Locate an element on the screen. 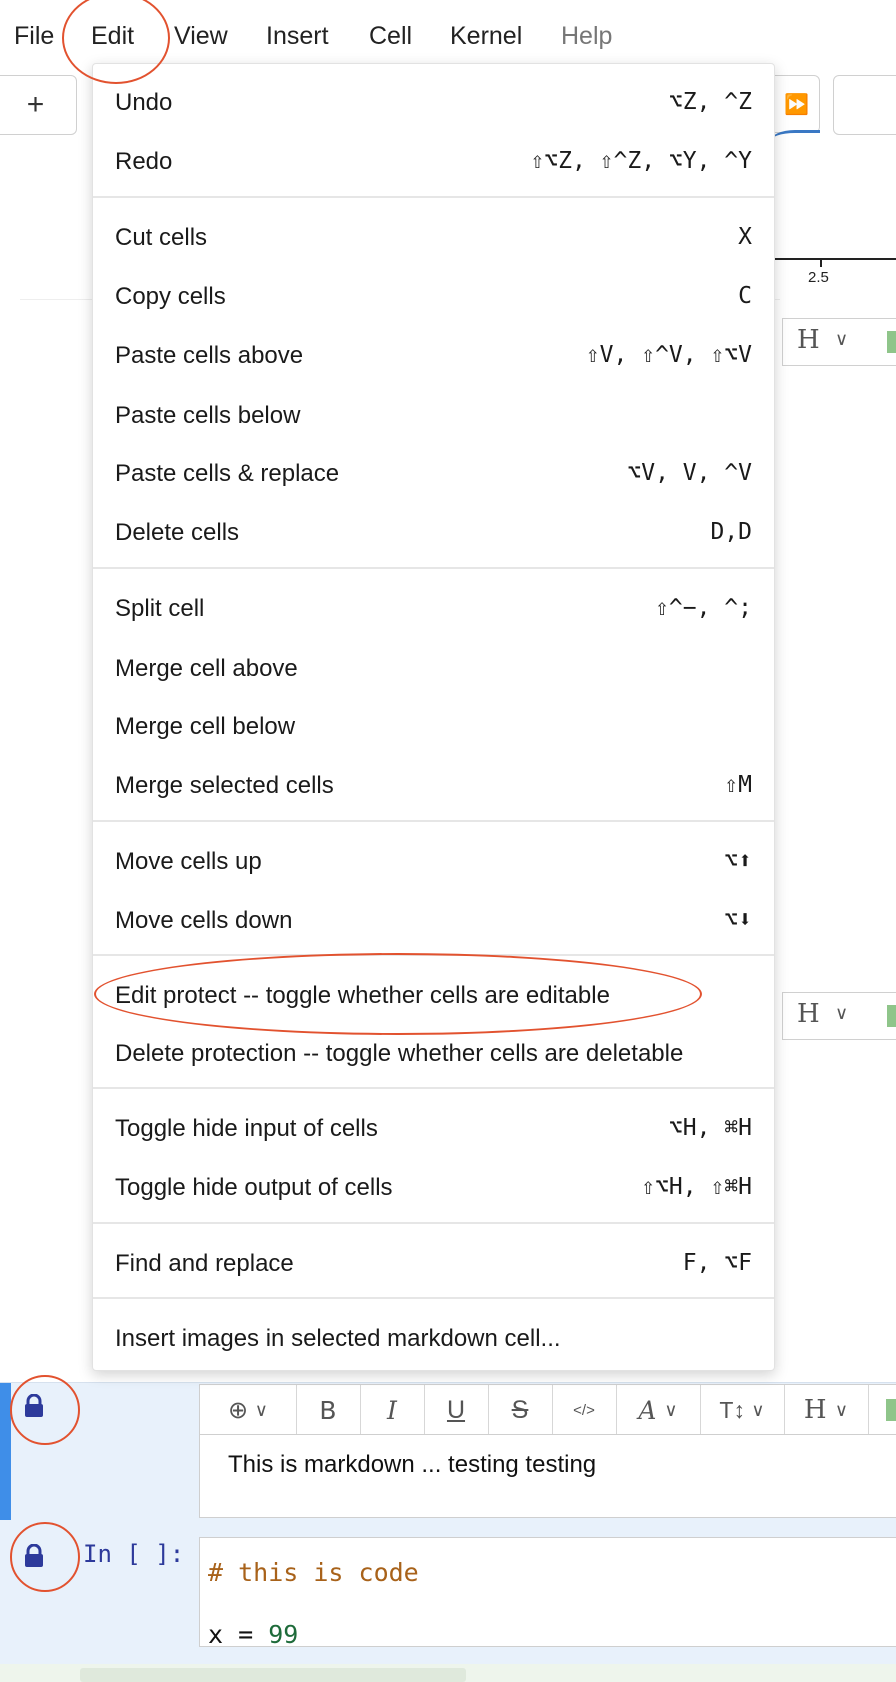  menu-item-shortcut: X is located at coordinates (745, 237).